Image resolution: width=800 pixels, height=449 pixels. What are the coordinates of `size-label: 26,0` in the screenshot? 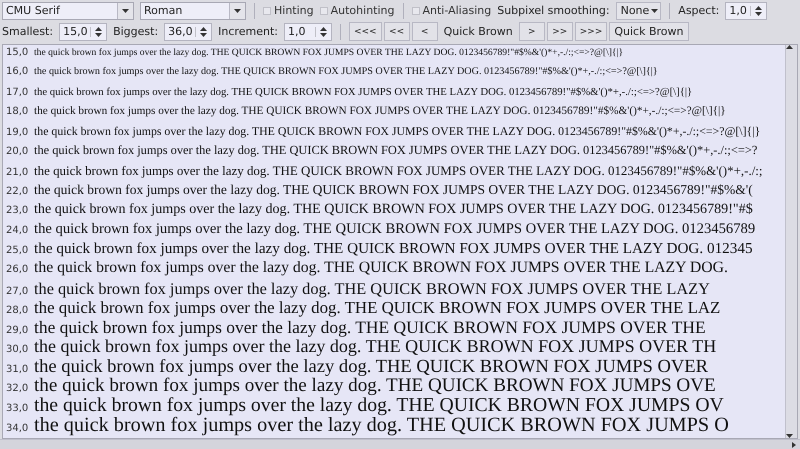 It's located at (18, 270).